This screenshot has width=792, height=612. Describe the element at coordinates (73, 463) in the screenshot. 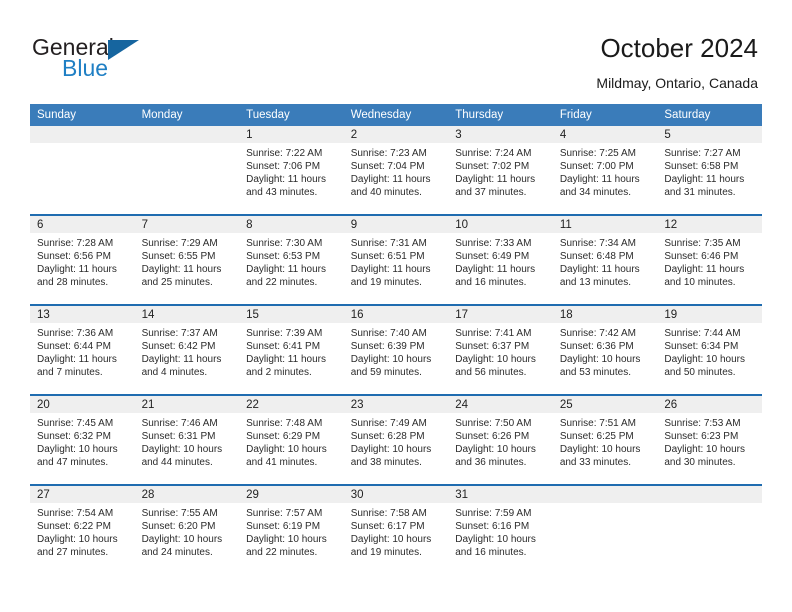

I see `daylight-text-line2: and 47 minutes.` at that location.